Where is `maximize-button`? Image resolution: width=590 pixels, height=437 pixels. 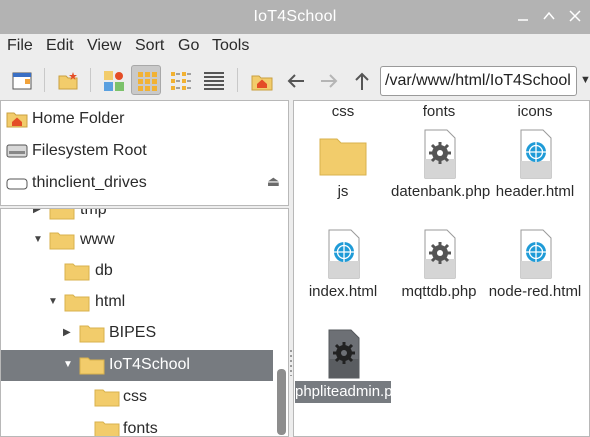 maximize-button is located at coordinates (549, 16).